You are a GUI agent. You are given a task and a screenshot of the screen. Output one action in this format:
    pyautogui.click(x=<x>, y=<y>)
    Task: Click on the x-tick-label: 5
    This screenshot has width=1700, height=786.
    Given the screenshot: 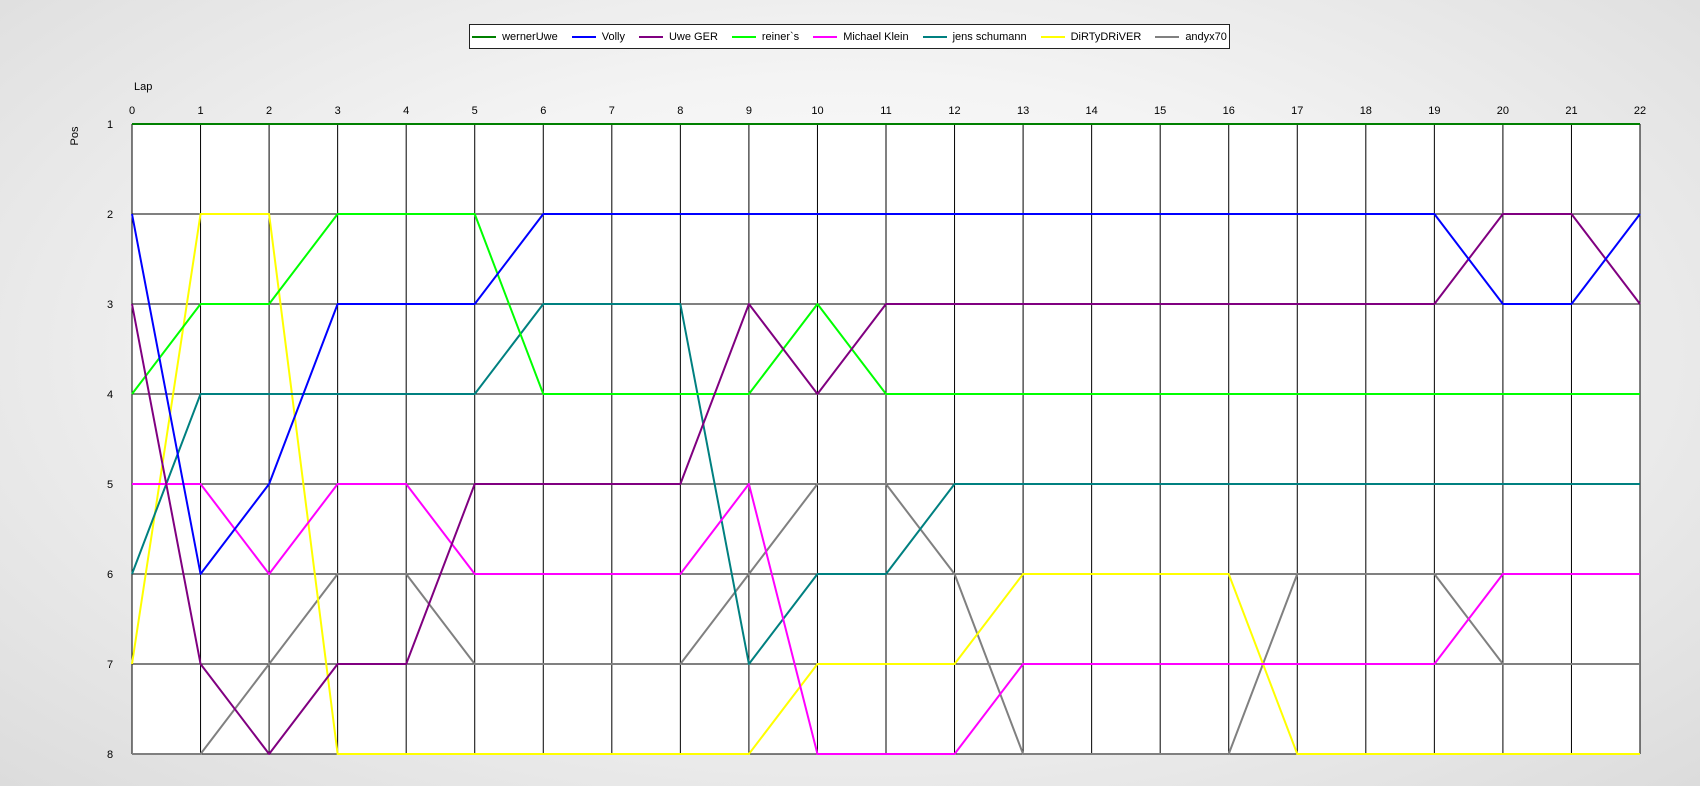 What is the action you would take?
    pyautogui.click(x=475, y=111)
    